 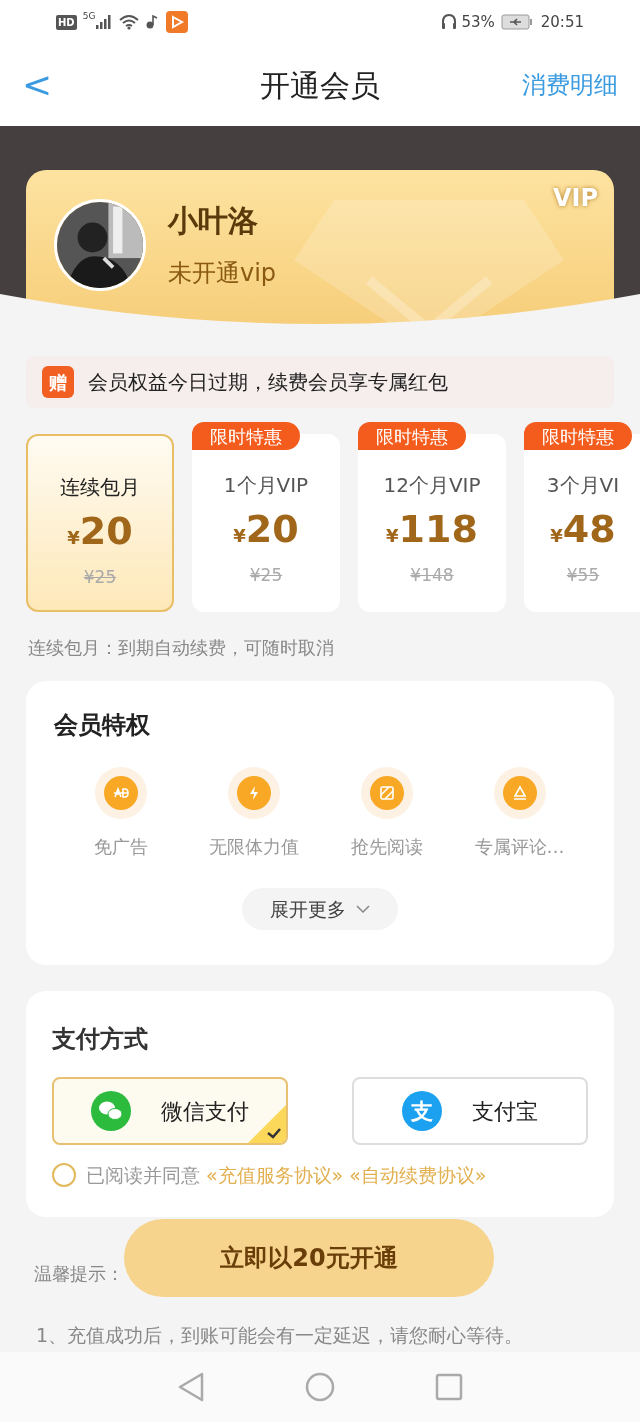 I want to click on section-title: 会员特权, so click(x=102, y=725).